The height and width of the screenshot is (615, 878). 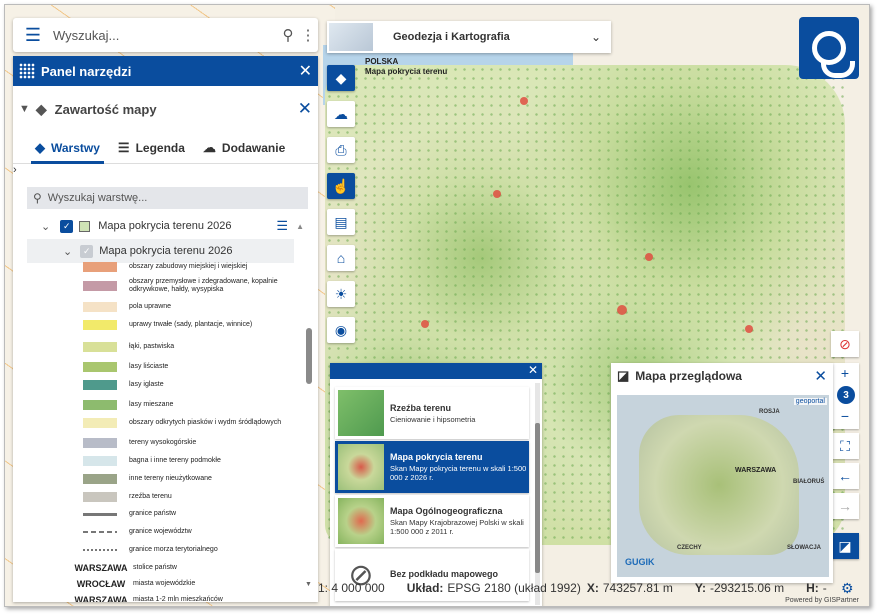 What do you see at coordinates (165, 71) in the screenshot?
I see `tools-panel-header: Panel narzędzi ✕` at bounding box center [165, 71].